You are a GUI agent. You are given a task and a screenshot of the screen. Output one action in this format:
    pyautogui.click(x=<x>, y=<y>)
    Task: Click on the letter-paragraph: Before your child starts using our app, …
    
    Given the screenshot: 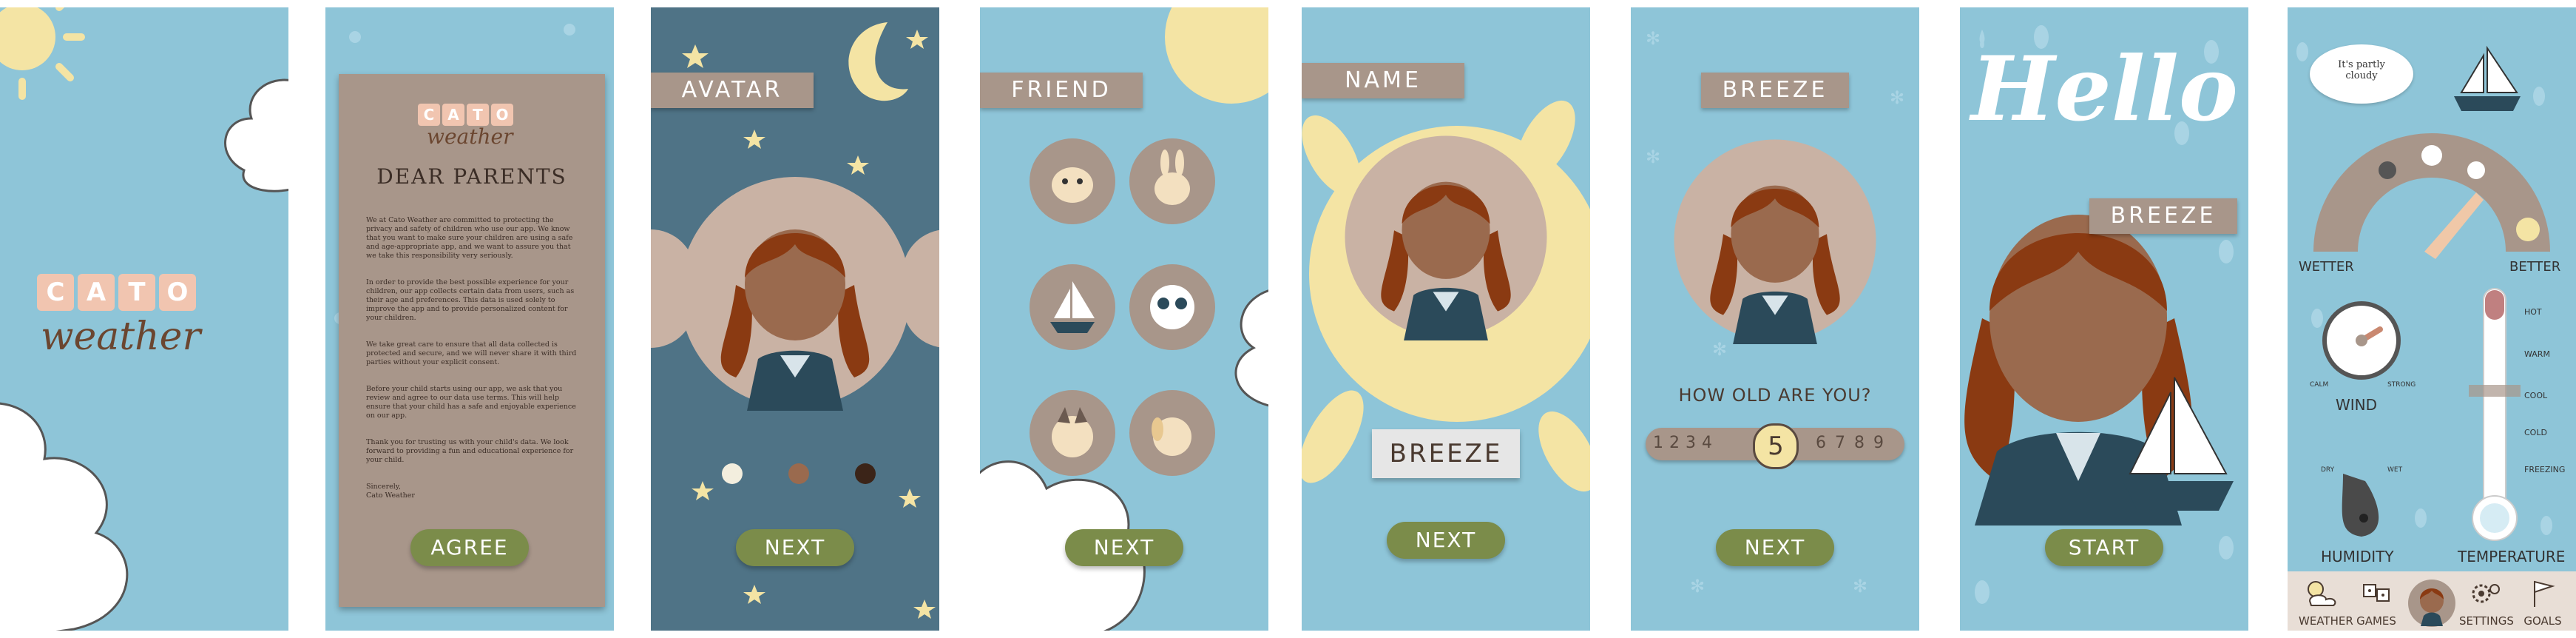 What is the action you would take?
    pyautogui.click(x=471, y=402)
    